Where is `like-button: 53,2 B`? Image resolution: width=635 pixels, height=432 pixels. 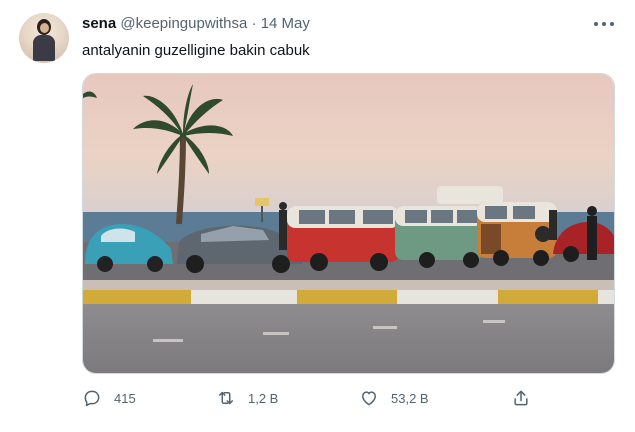
like-button: 53,2 B is located at coordinates (394, 398).